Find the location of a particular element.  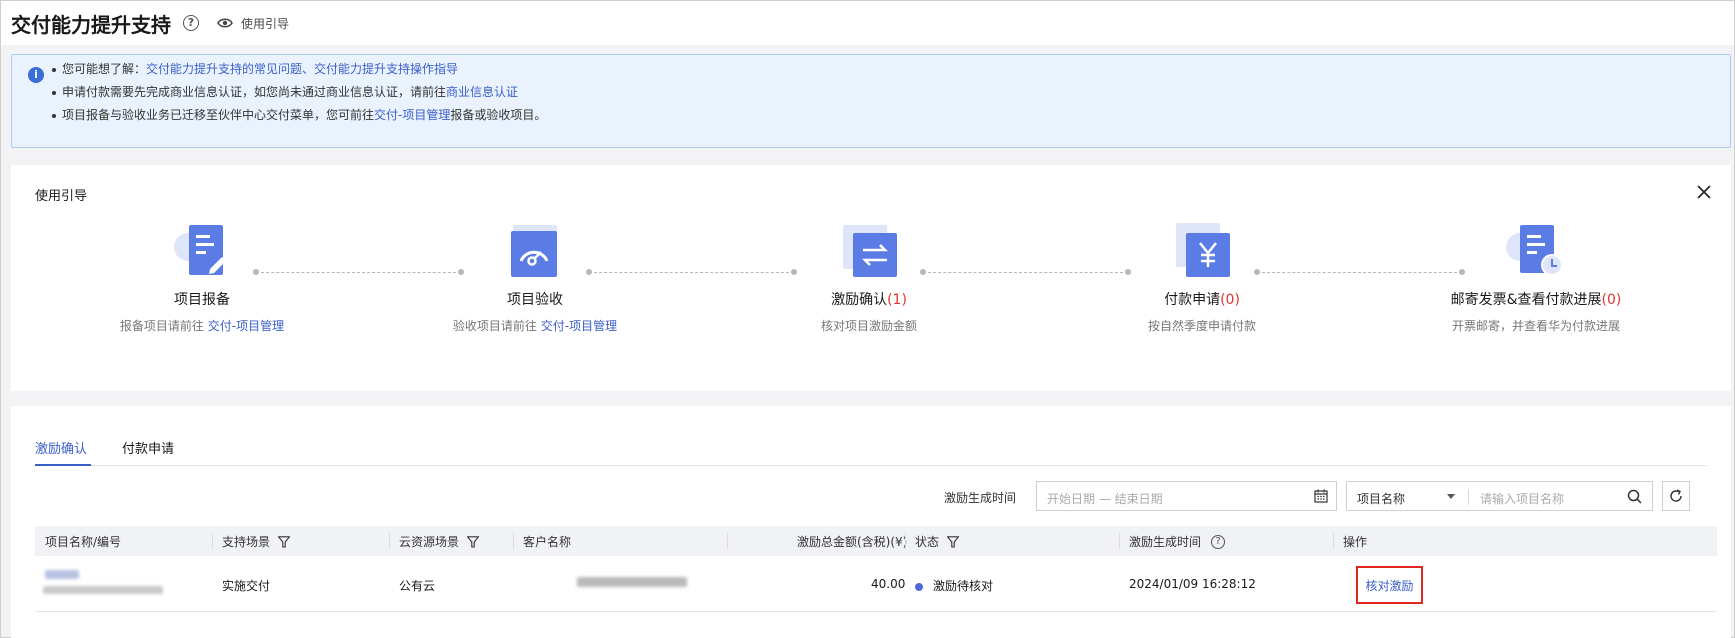

action-highlight-box: 核对激励 is located at coordinates (1389, 585).